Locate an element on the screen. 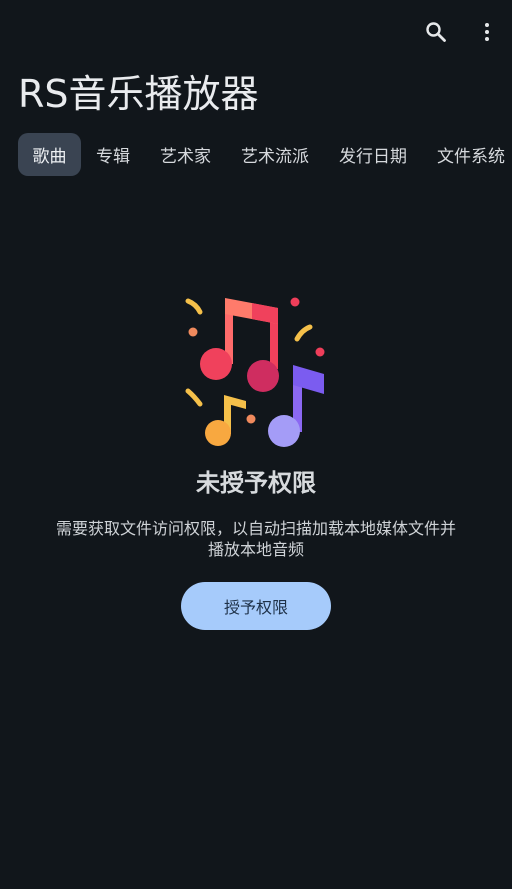 This screenshot has height=889, width=512. tab-songs: 歌曲 is located at coordinates (49, 154).